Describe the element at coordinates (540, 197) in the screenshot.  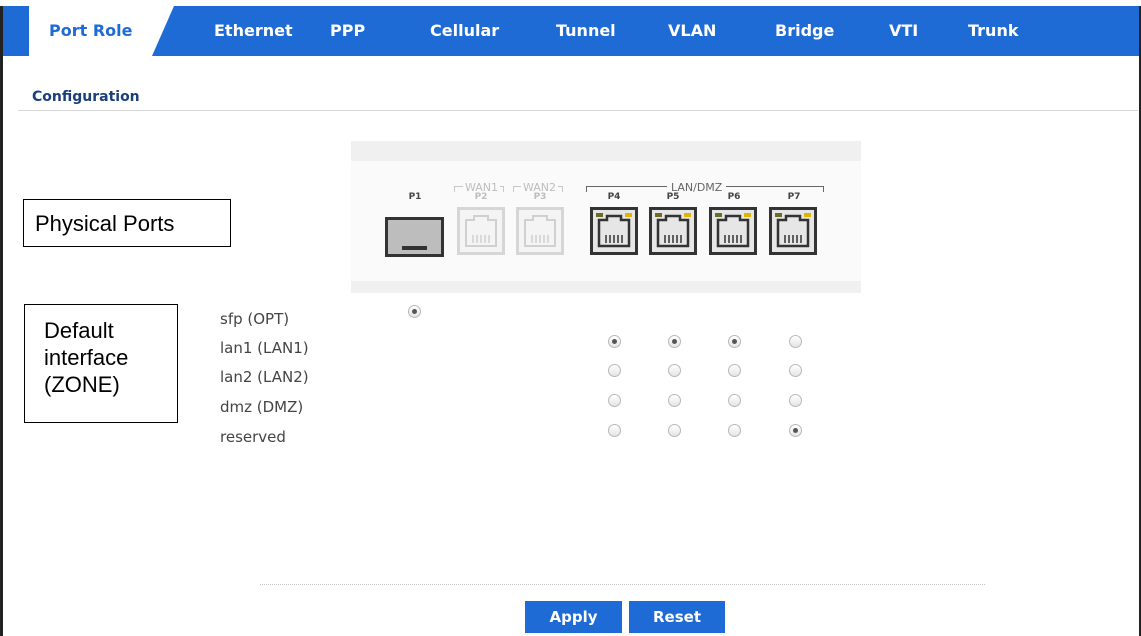
I see `port-label-p3: P3` at that location.